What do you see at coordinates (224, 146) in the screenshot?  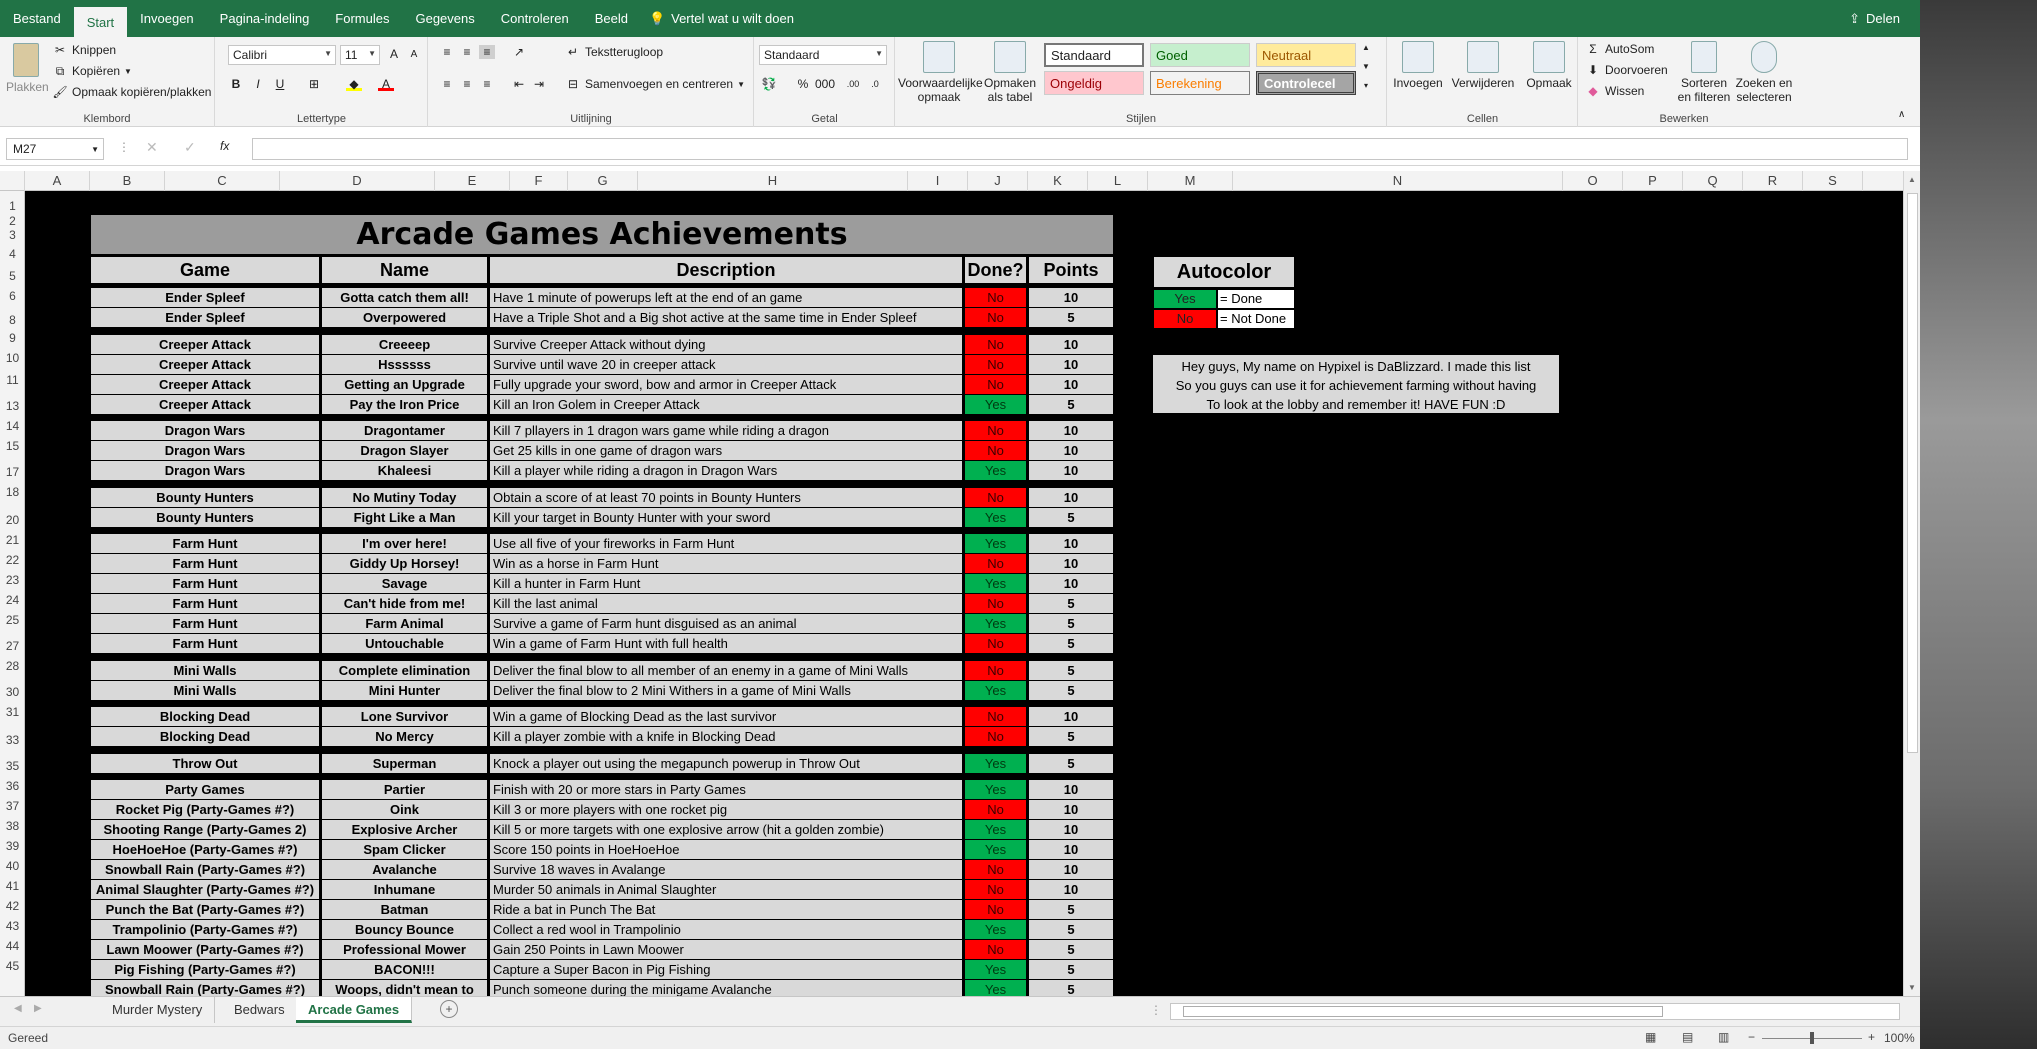 I see `insert-function-button: fx` at bounding box center [224, 146].